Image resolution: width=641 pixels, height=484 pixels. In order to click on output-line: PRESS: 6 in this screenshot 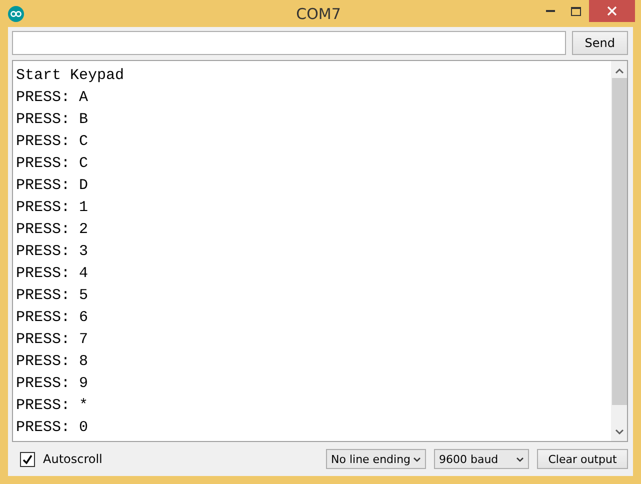, I will do `click(53, 318)`.